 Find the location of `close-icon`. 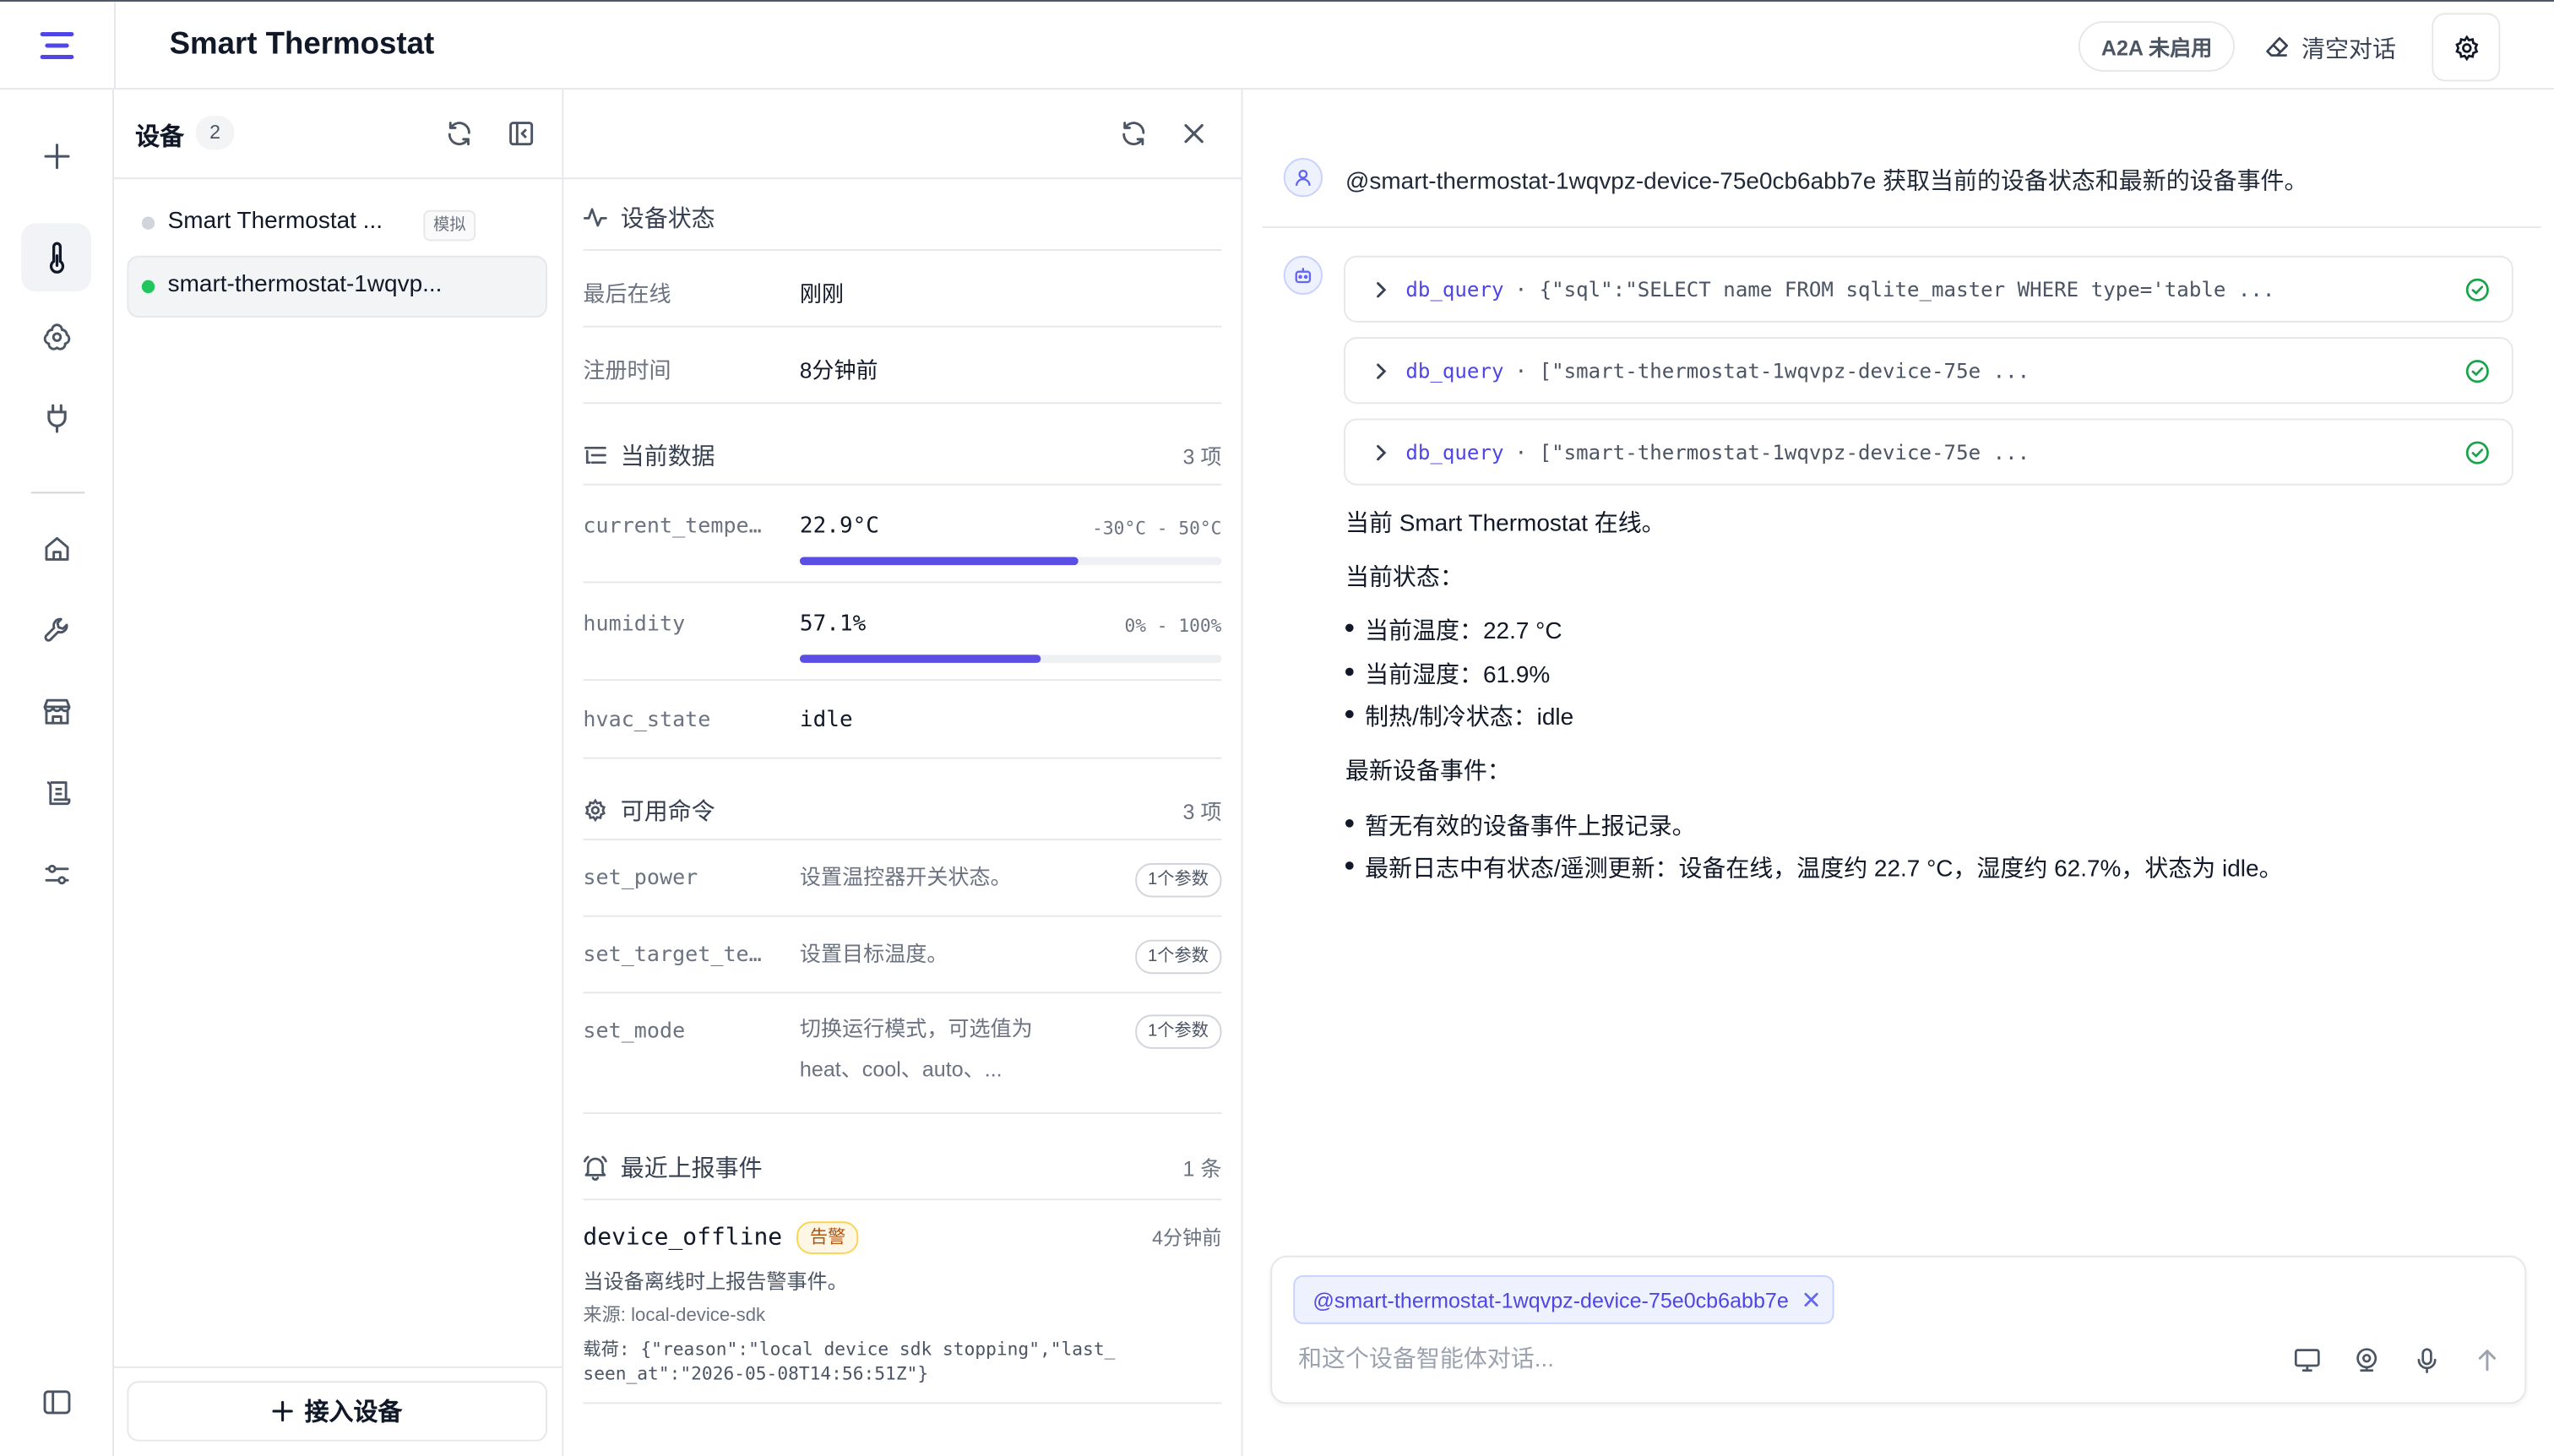

close-icon is located at coordinates (1194, 134).